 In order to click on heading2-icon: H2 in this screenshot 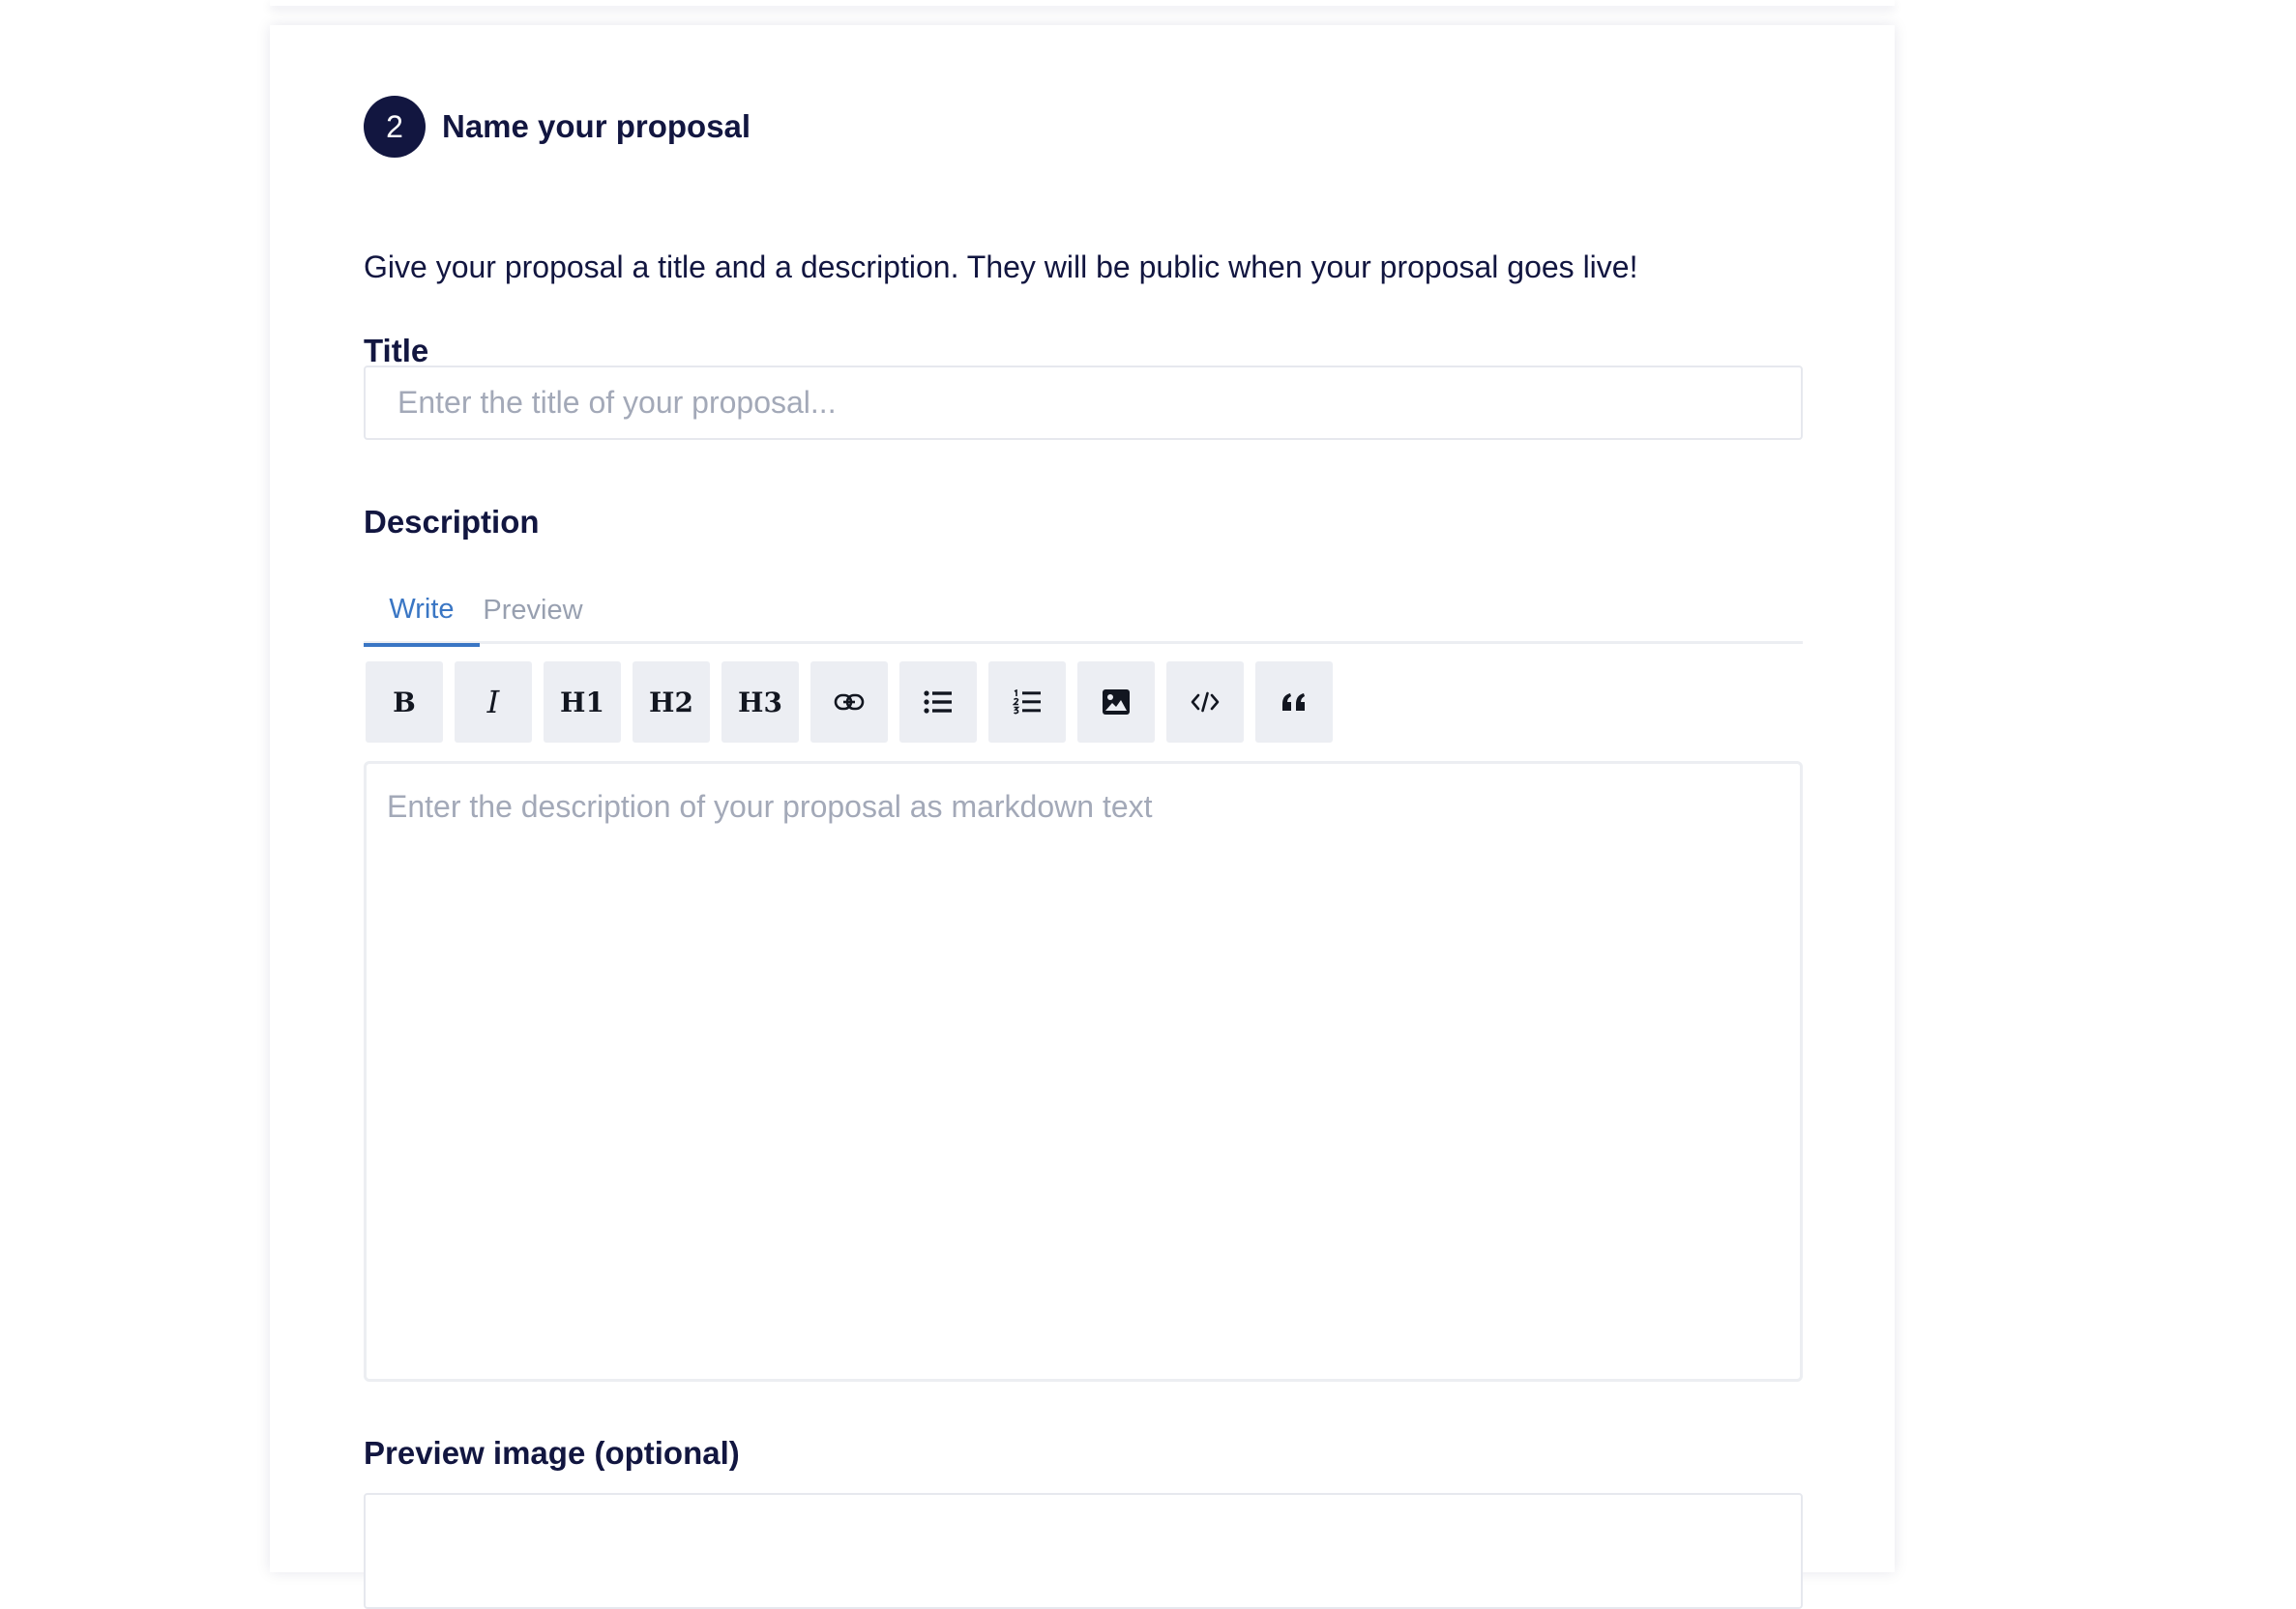, I will do `click(671, 702)`.